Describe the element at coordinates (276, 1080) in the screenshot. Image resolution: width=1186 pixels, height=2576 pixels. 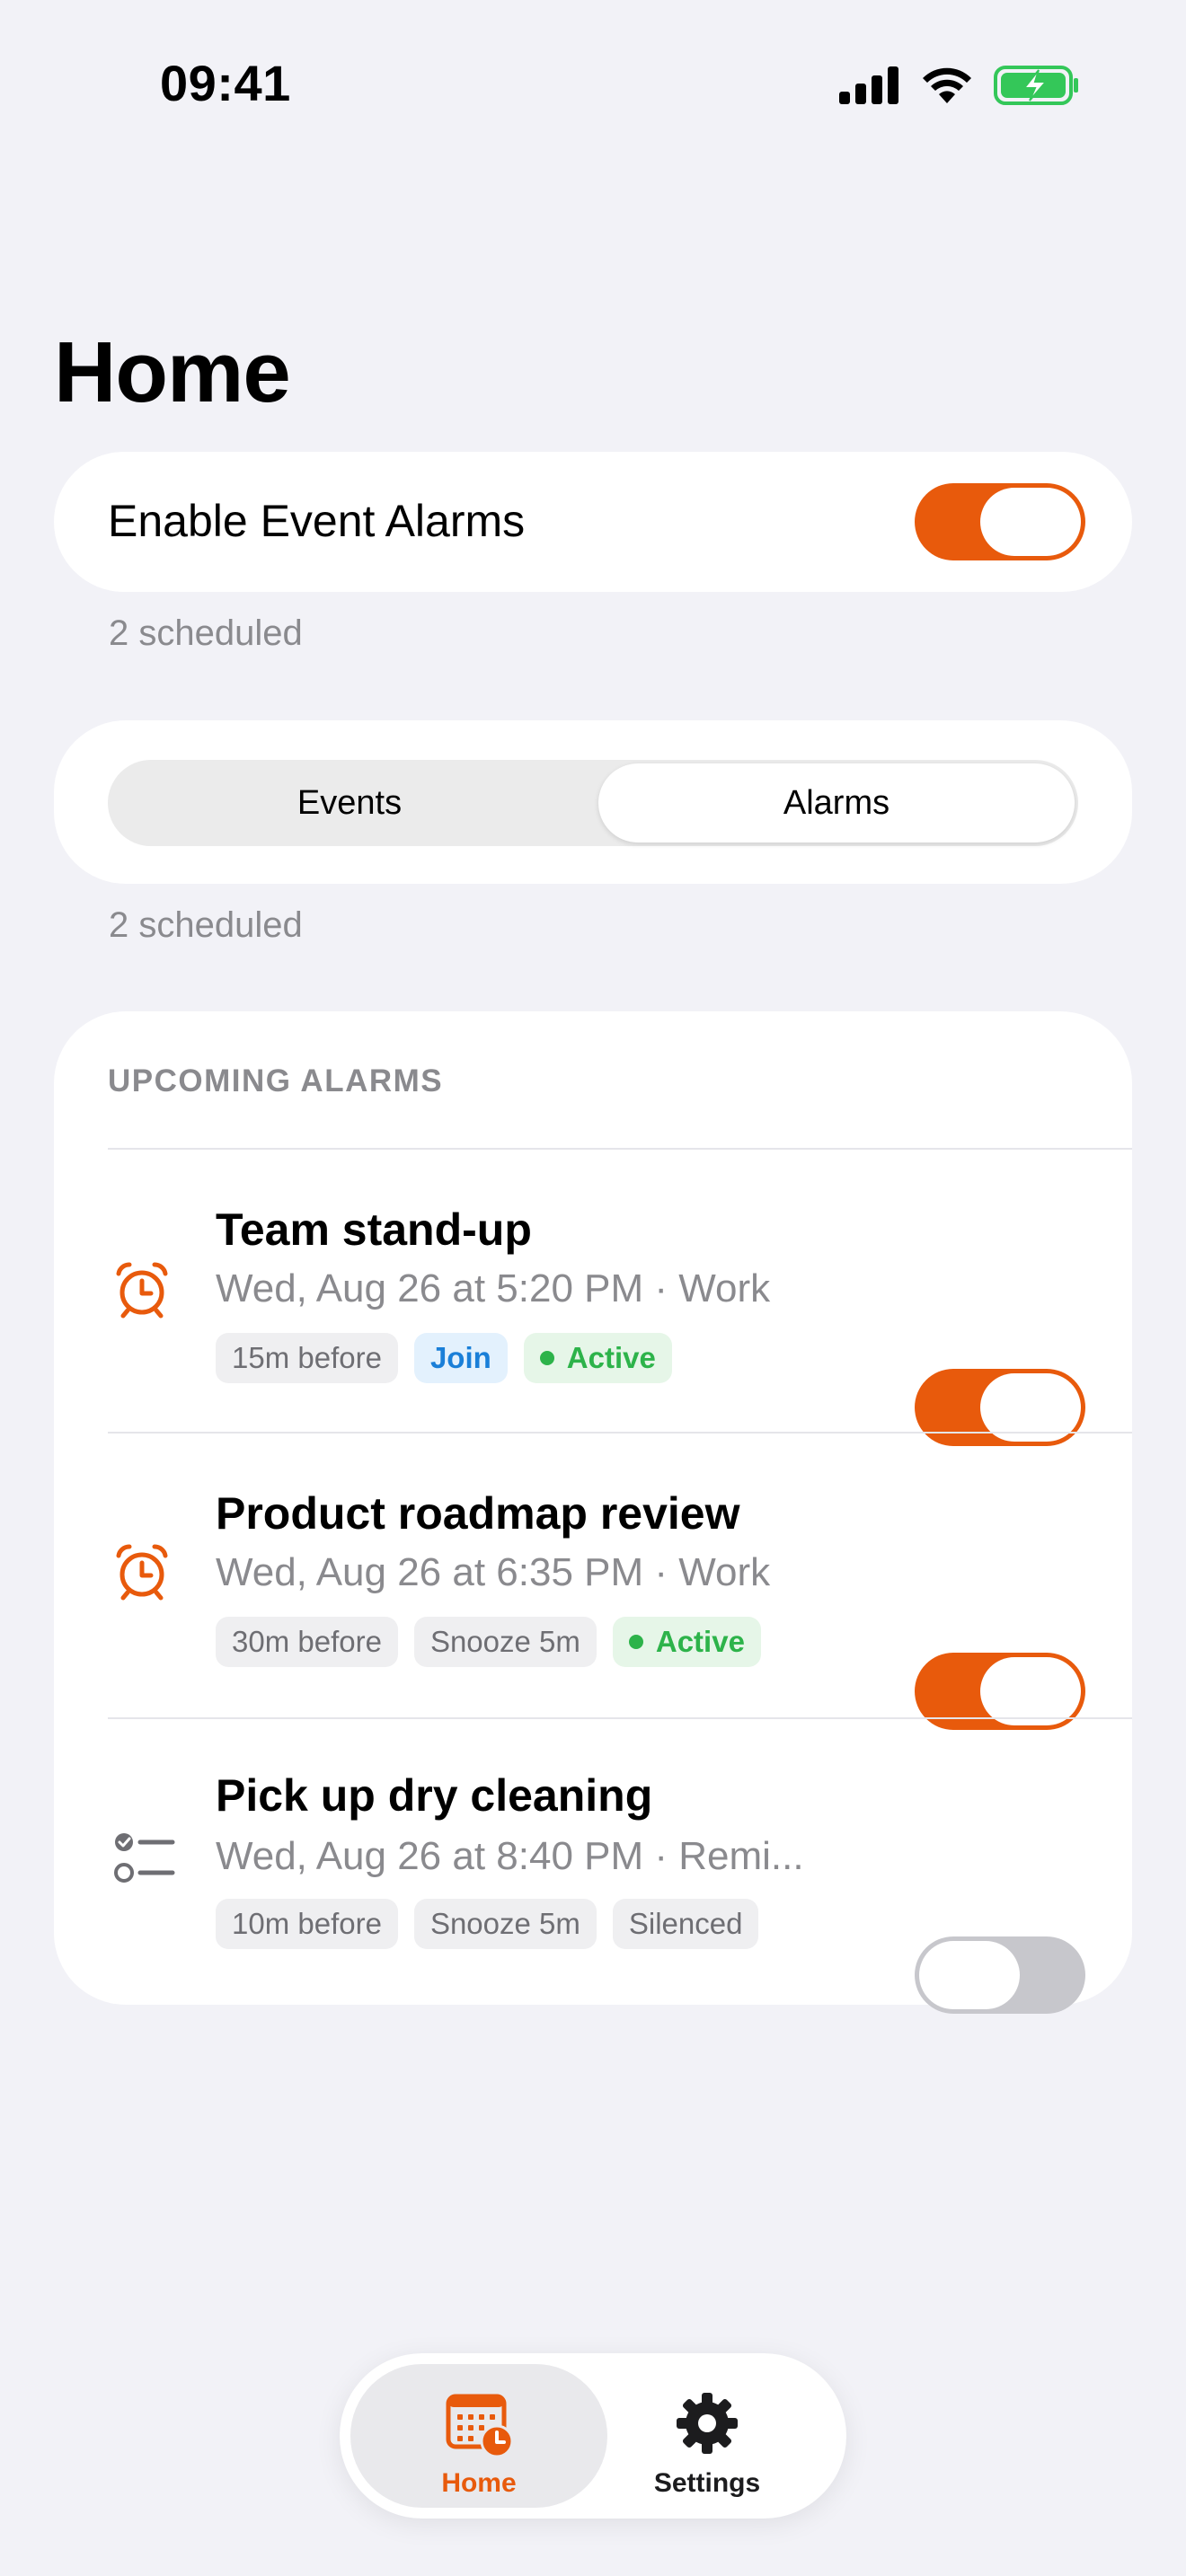
I see `section-header: UPCOMING ALARMS` at that location.